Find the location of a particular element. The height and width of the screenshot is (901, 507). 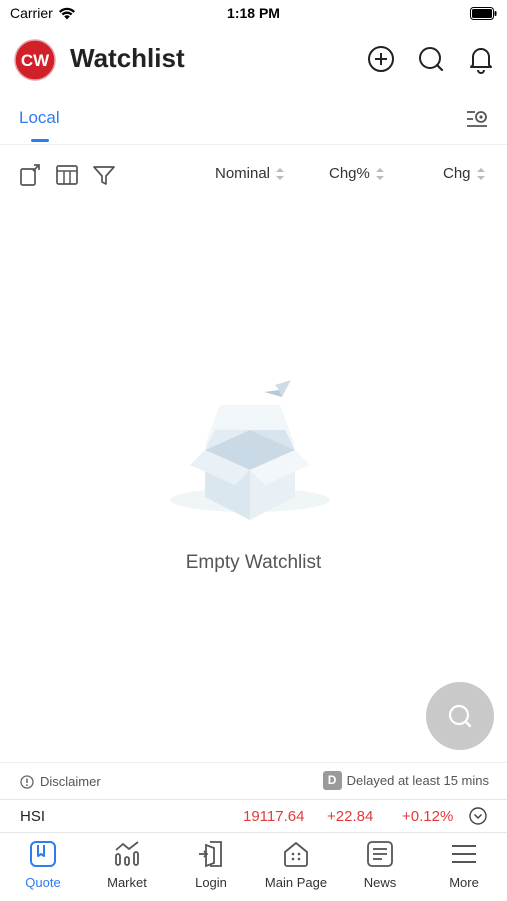

delay-text: Delayed at least 15 mins is located at coordinates (417, 780).